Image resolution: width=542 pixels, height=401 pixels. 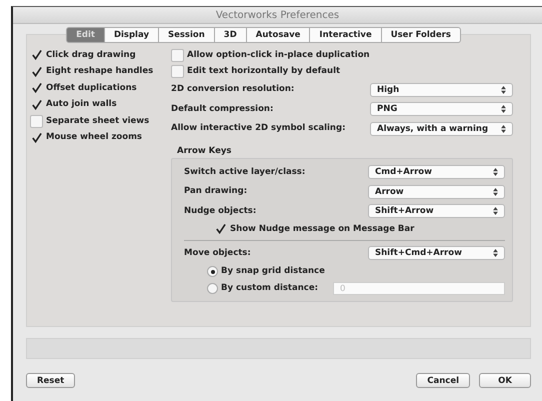 What do you see at coordinates (273, 271) in the screenshot?
I see `radio-label: By snap grid distance` at bounding box center [273, 271].